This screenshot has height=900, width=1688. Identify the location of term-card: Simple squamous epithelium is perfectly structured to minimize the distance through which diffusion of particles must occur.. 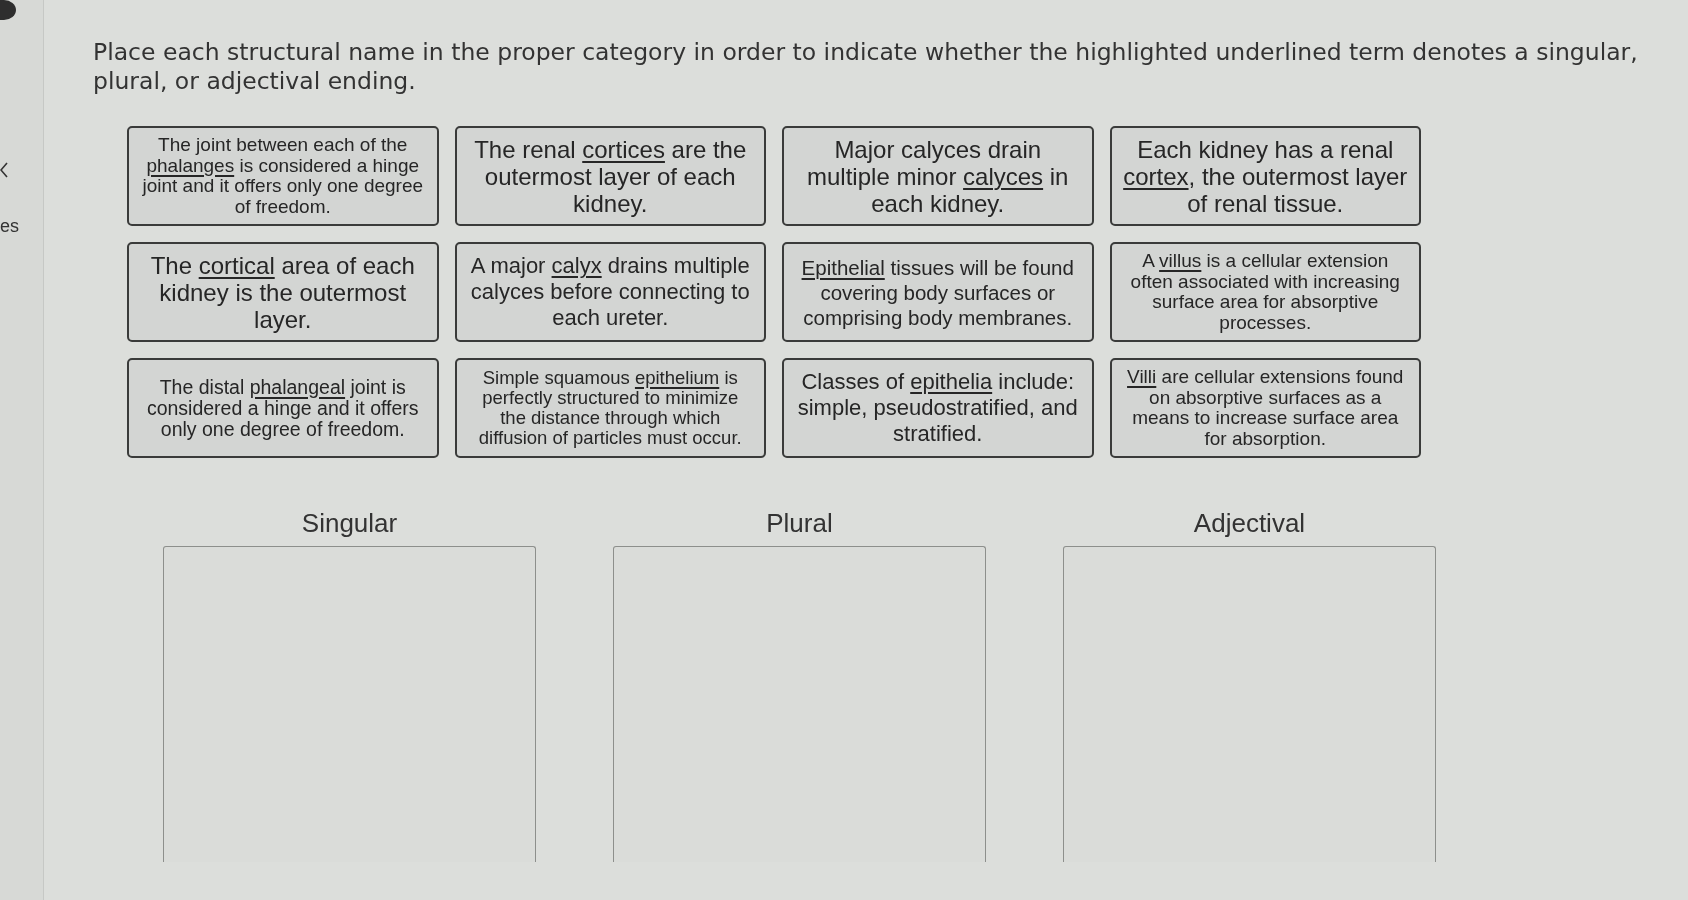
(610, 408).